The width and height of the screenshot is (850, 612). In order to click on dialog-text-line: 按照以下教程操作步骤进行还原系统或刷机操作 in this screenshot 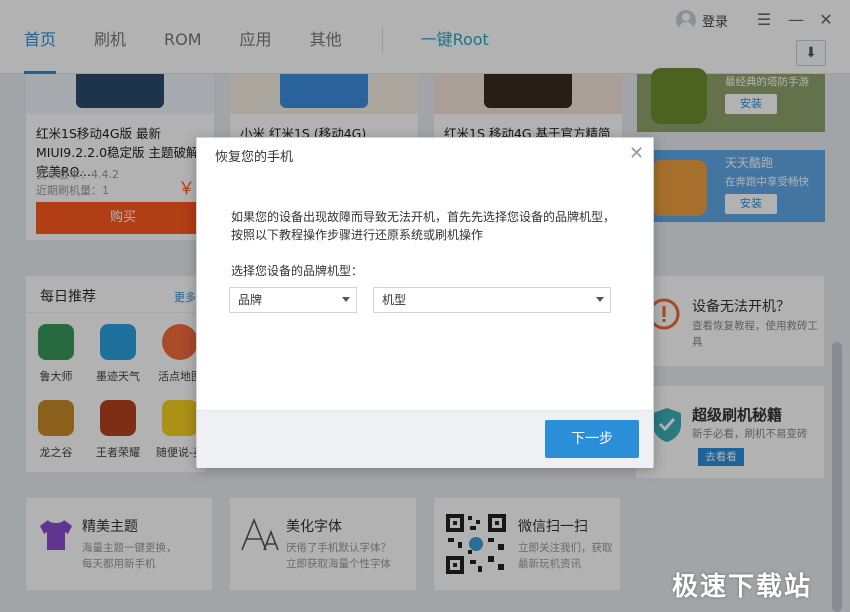, I will do `click(357, 235)`.